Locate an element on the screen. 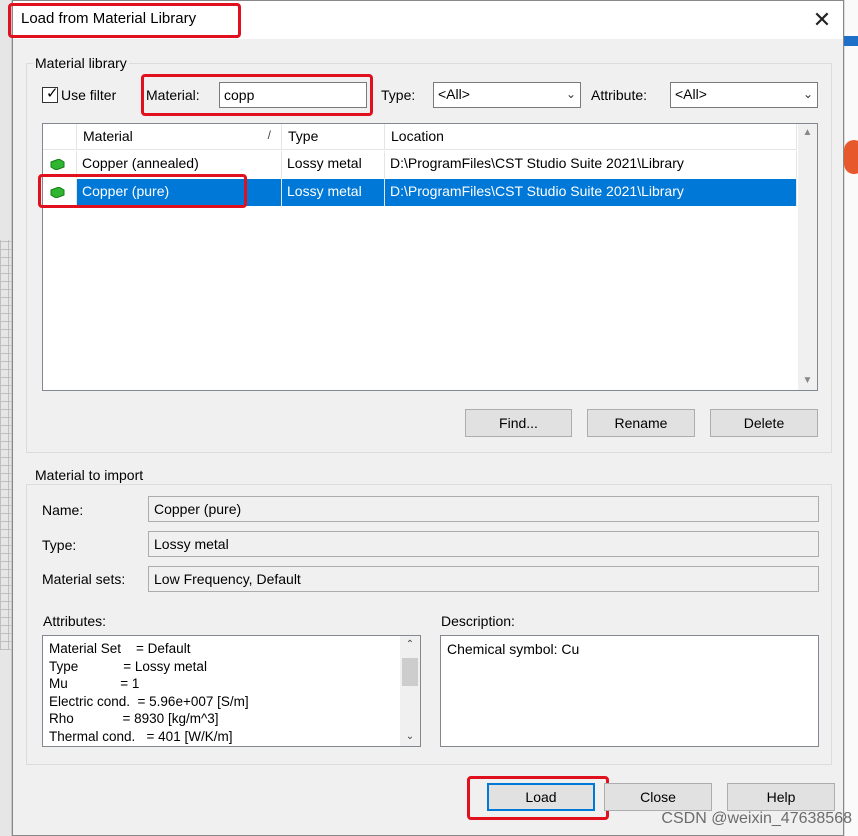 This screenshot has width=858, height=836. attribute-line: Type = Lossy metal is located at coordinates (128, 666).